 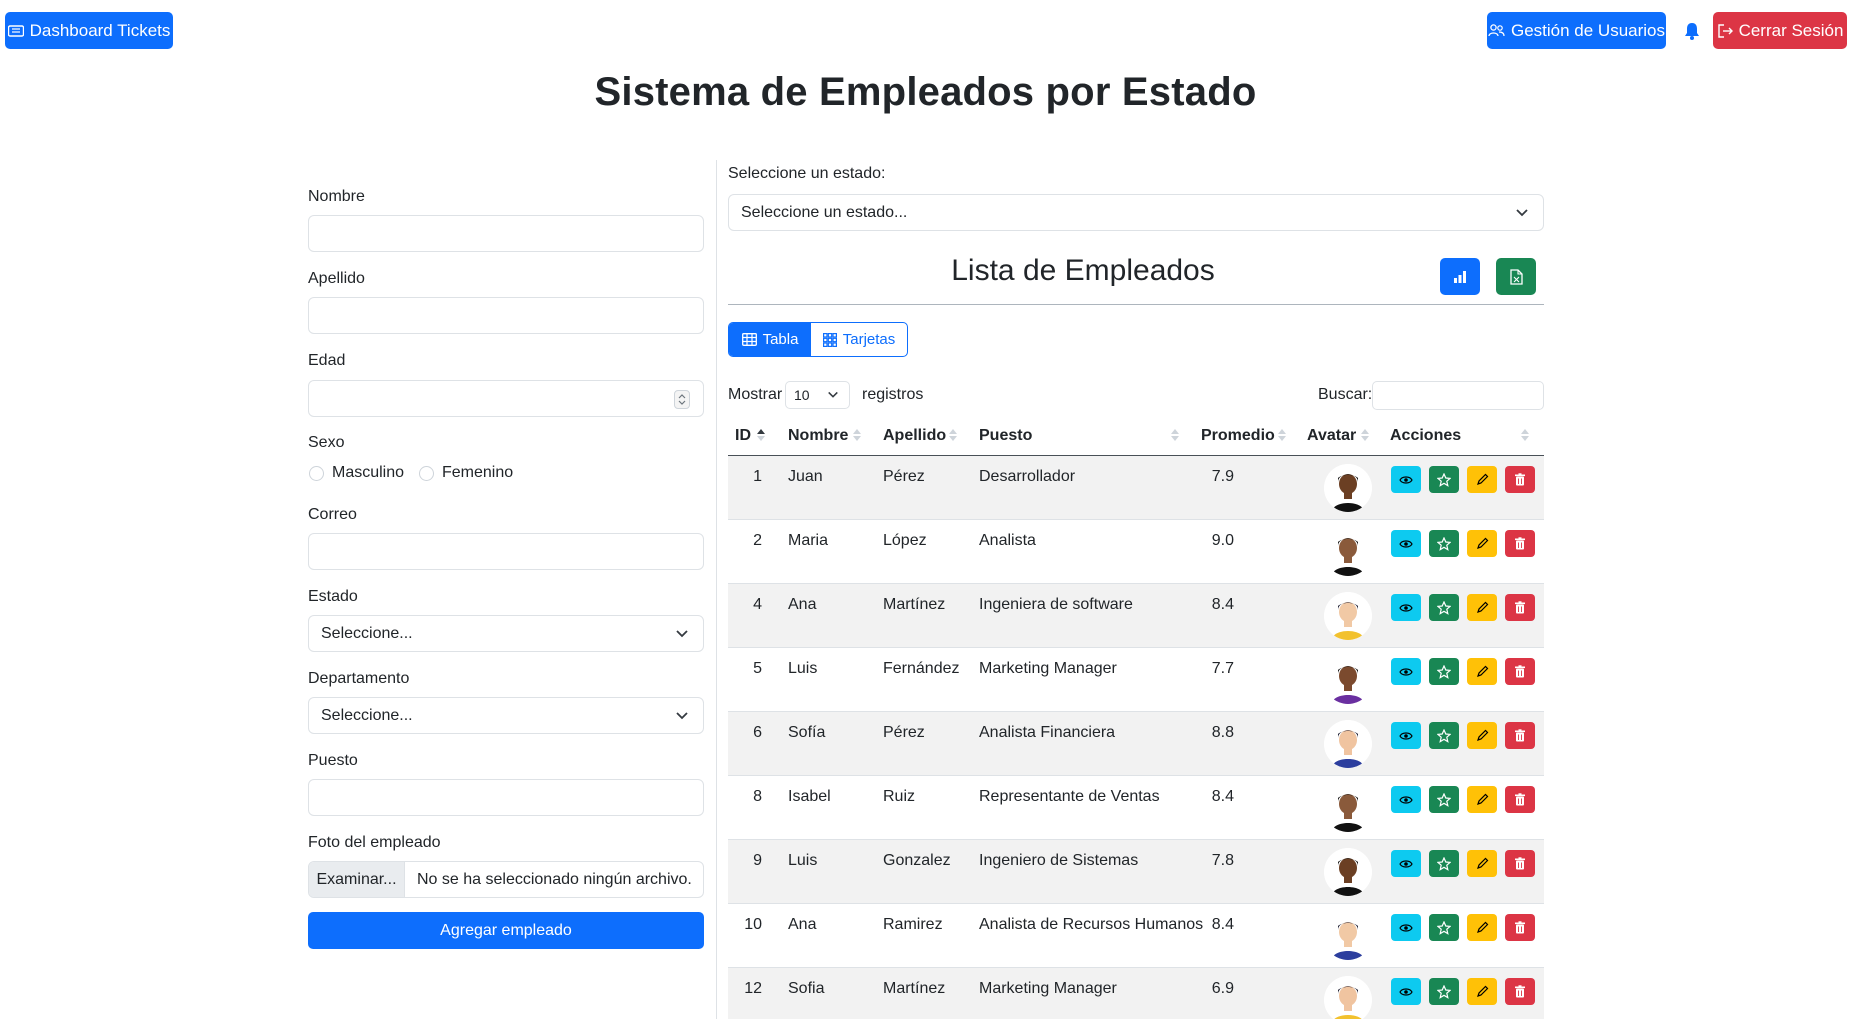 I want to click on femenino-radio, so click(x=426, y=473).